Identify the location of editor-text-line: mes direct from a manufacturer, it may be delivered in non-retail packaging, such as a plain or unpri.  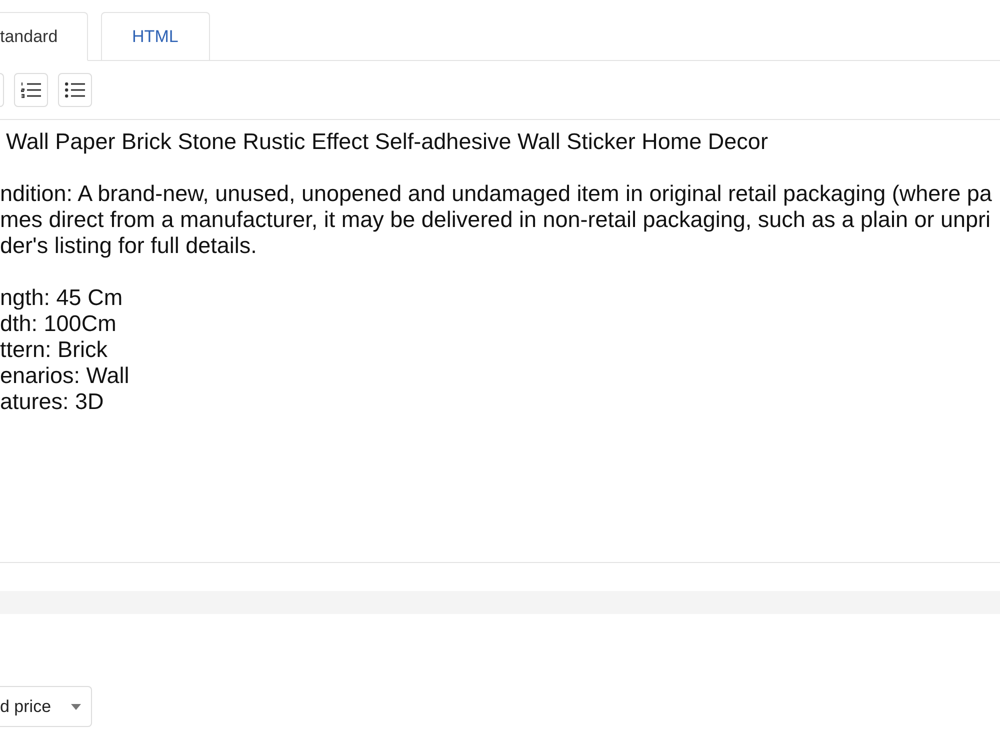
(495, 219).